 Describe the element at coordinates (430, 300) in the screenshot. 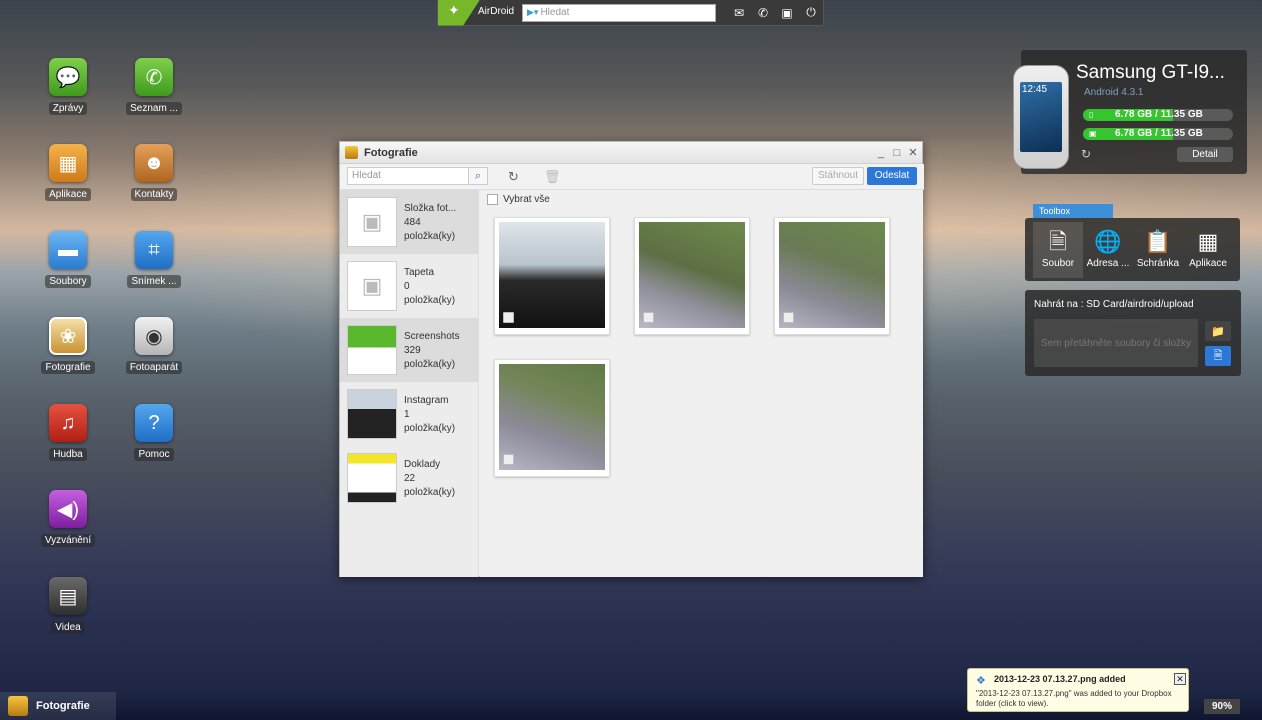

I see `album-unit: položka(ky)` at that location.